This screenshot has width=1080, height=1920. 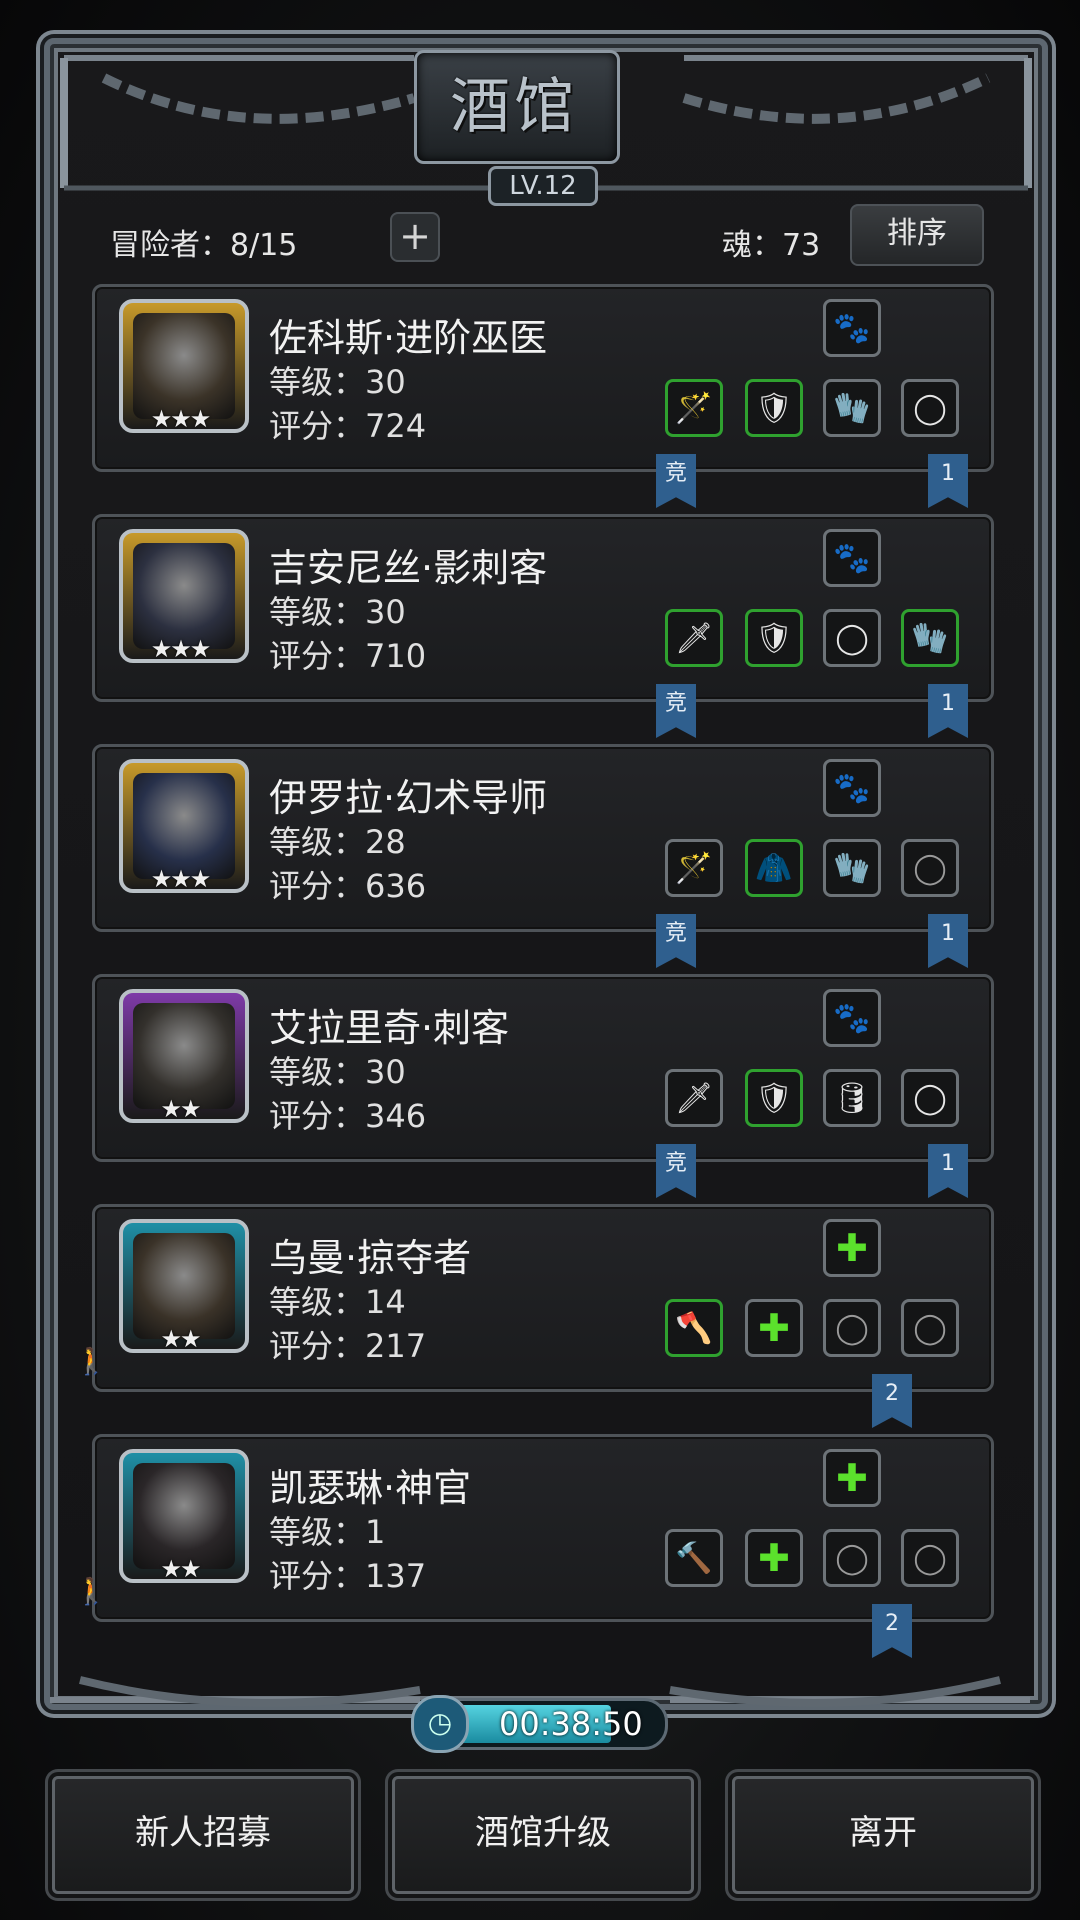 I want to click on soul-count: 魂：73, so click(x=771, y=245).